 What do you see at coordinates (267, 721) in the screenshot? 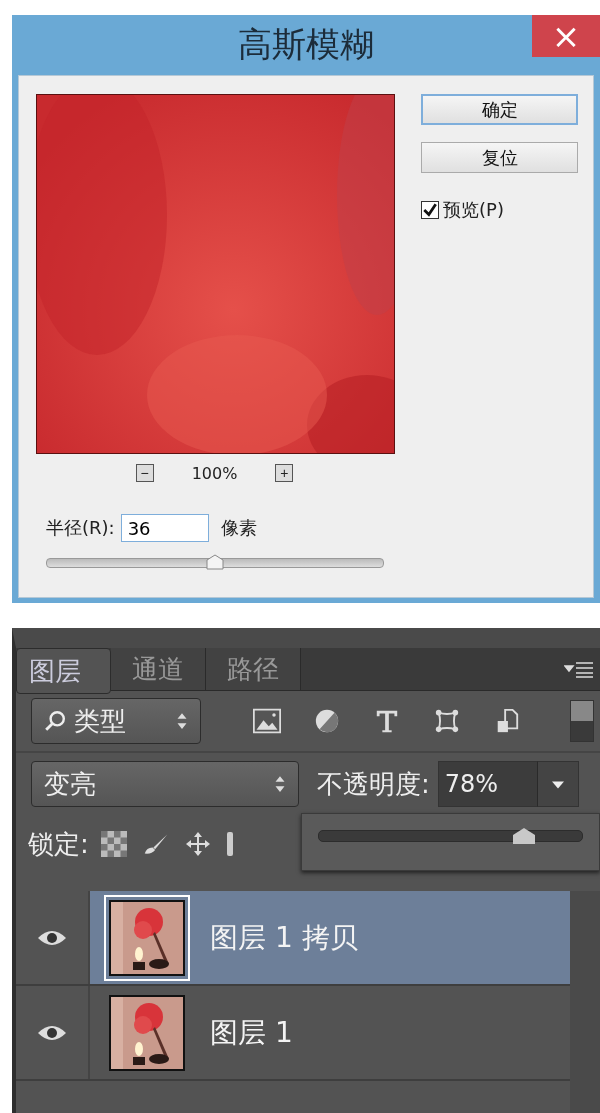
I see `image-icon` at bounding box center [267, 721].